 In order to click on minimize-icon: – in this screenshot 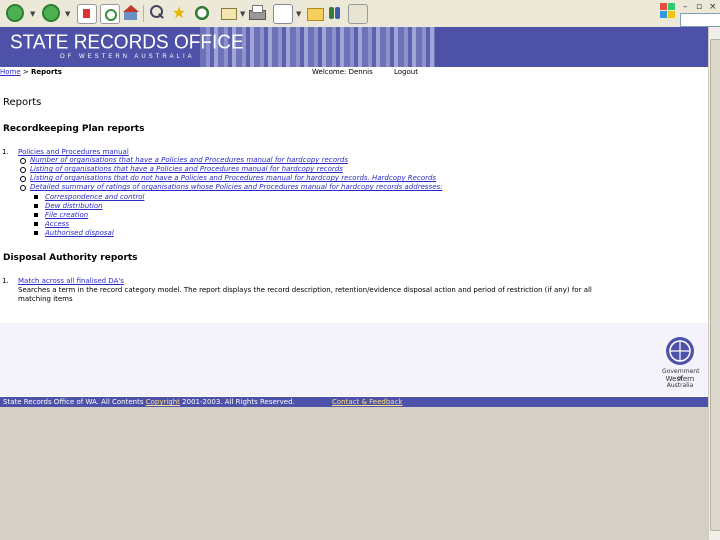, I will do `click(685, 7)`.